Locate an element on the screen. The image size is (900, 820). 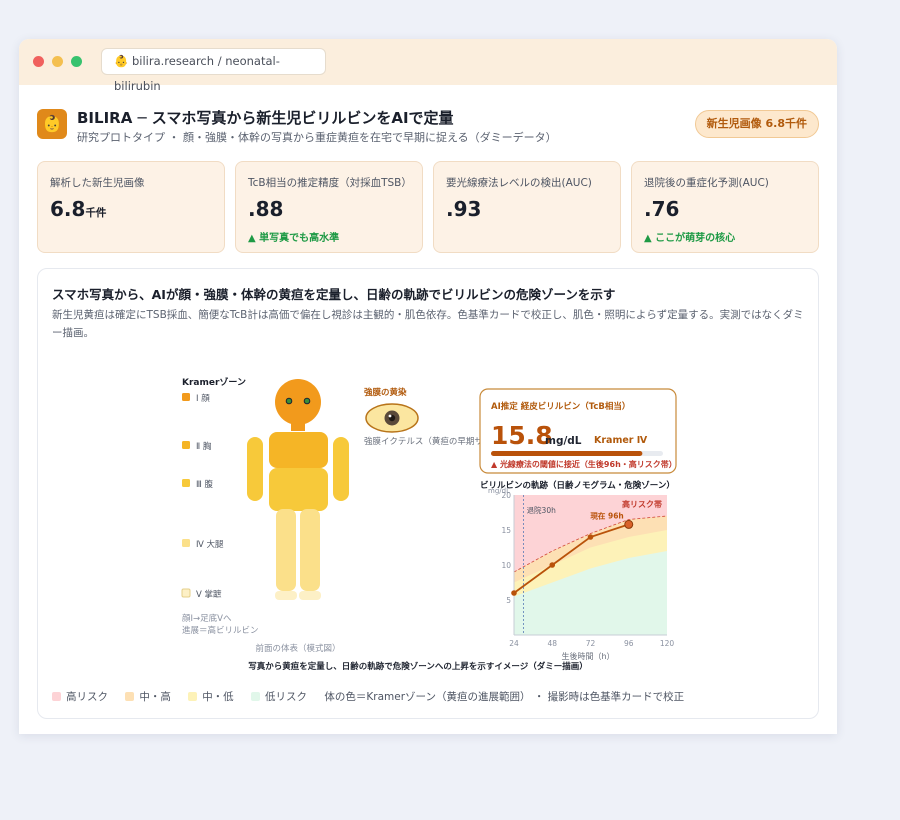
ai-level-bar is located at coordinates (567, 453).